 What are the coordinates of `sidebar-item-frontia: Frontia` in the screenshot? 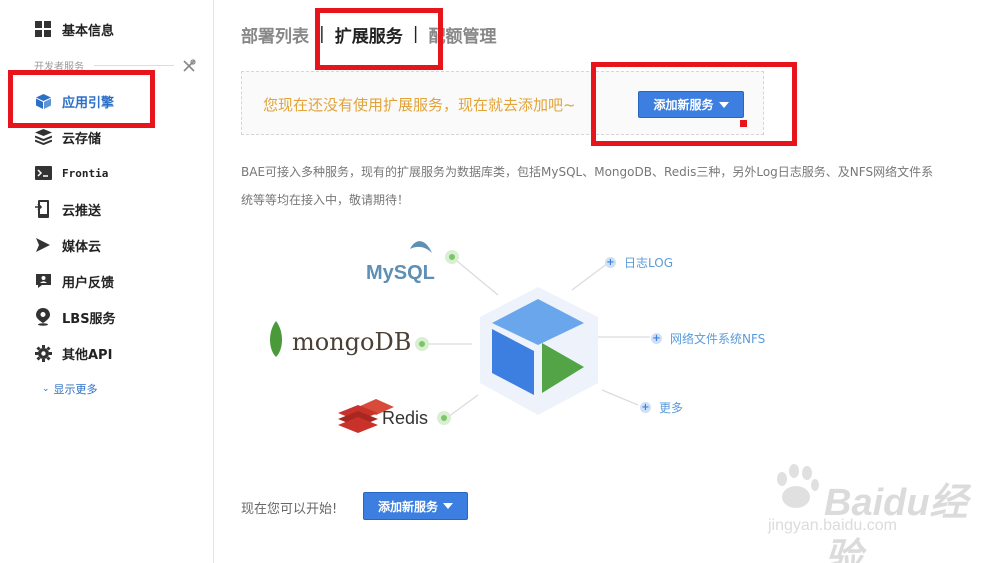 It's located at (71, 173).